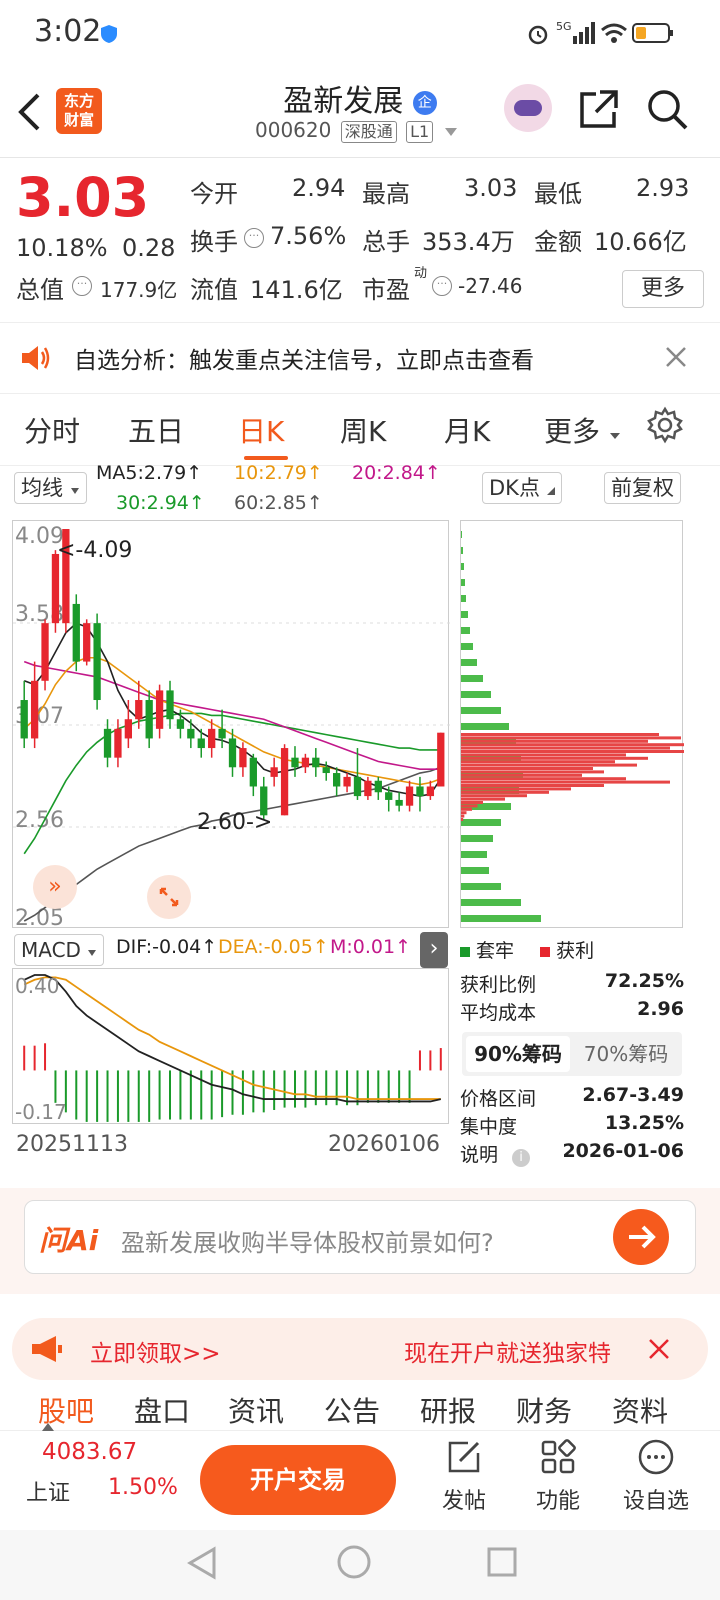  Describe the element at coordinates (256, 1410) in the screenshot. I see `tab-news: 资讯` at that location.